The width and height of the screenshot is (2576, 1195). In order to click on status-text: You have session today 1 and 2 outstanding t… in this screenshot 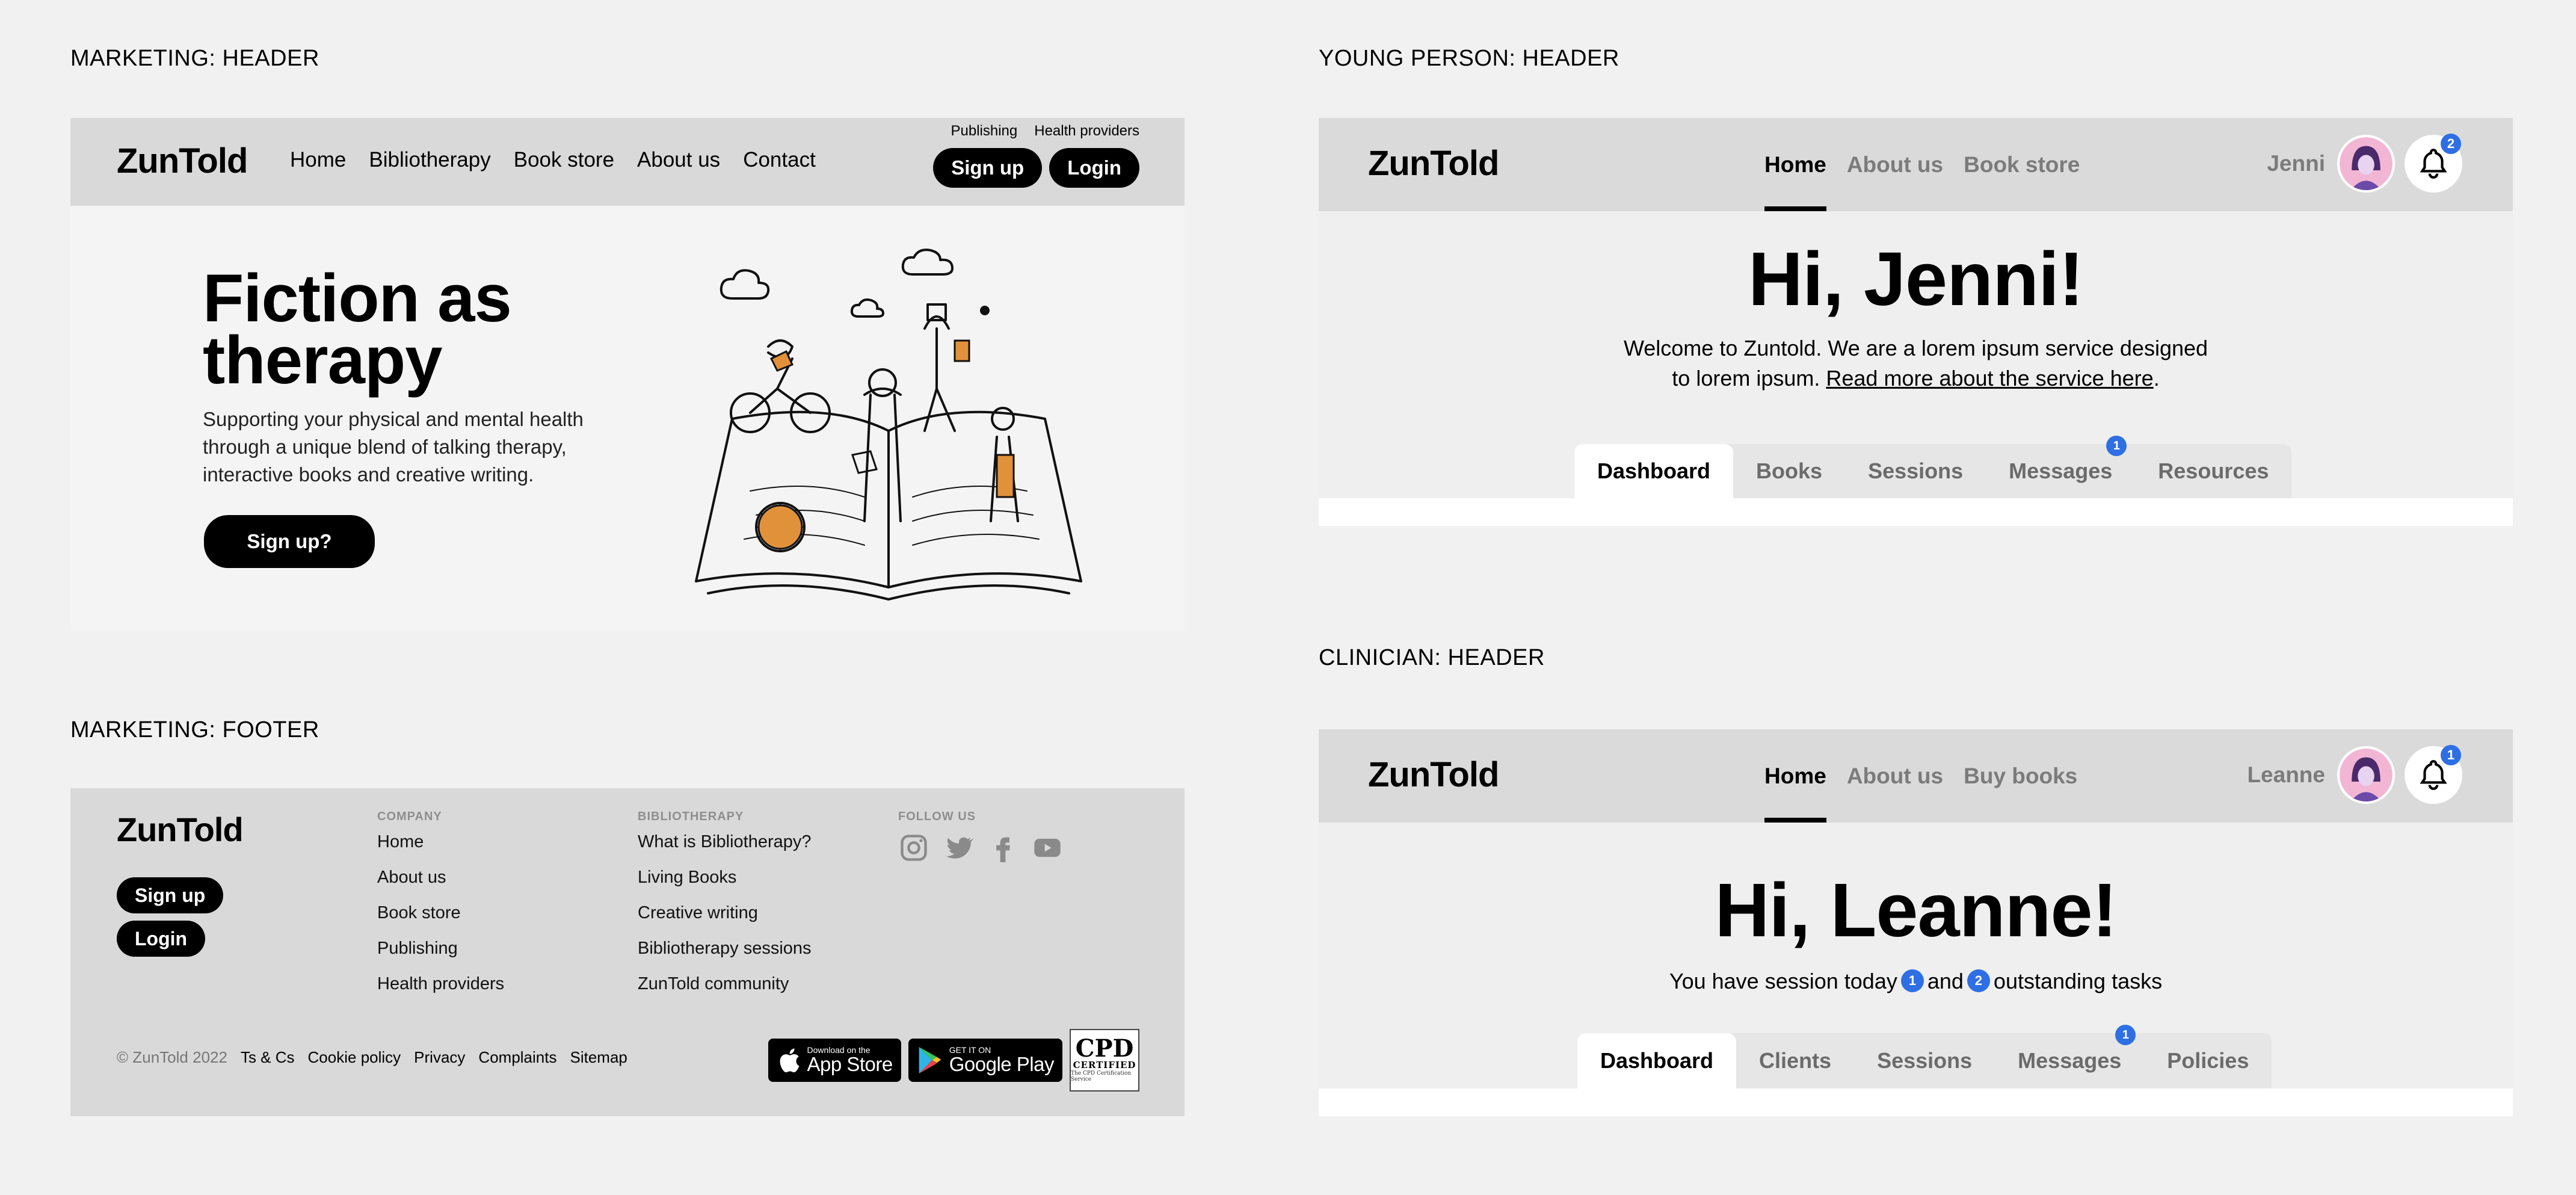, I will do `click(1916, 981)`.